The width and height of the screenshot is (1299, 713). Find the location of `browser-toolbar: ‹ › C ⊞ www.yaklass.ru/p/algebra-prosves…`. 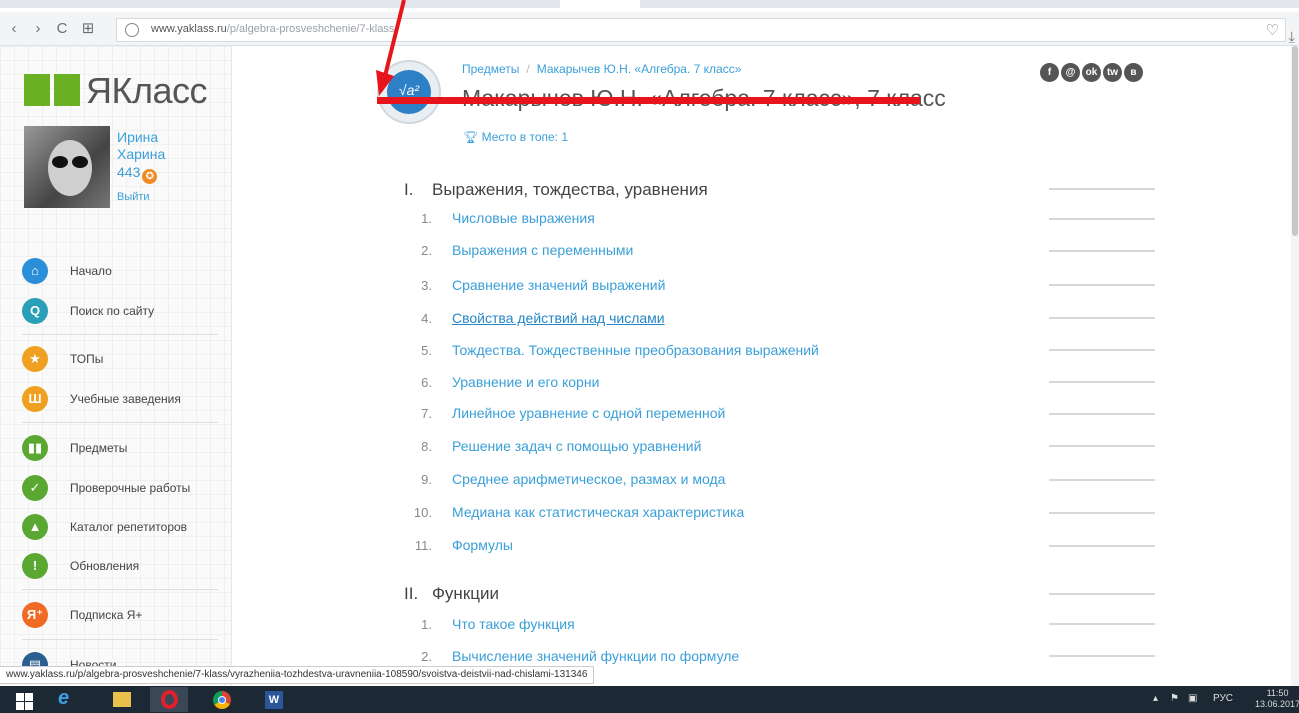

browser-toolbar: ‹ › C ⊞ www.yaklass.ru/p/algebra-prosves… is located at coordinates (649, 29).